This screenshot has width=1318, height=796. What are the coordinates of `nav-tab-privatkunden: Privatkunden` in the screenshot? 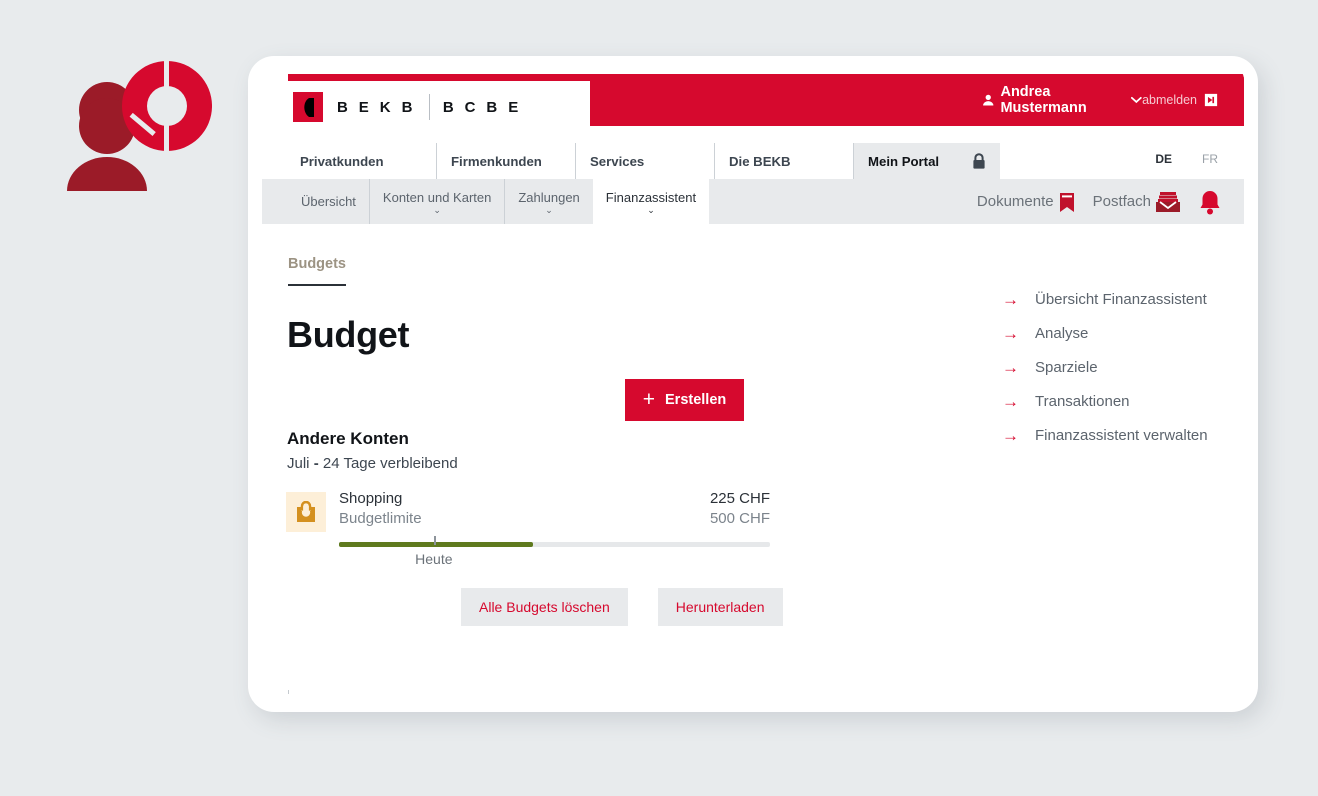 It's located at (362, 161).